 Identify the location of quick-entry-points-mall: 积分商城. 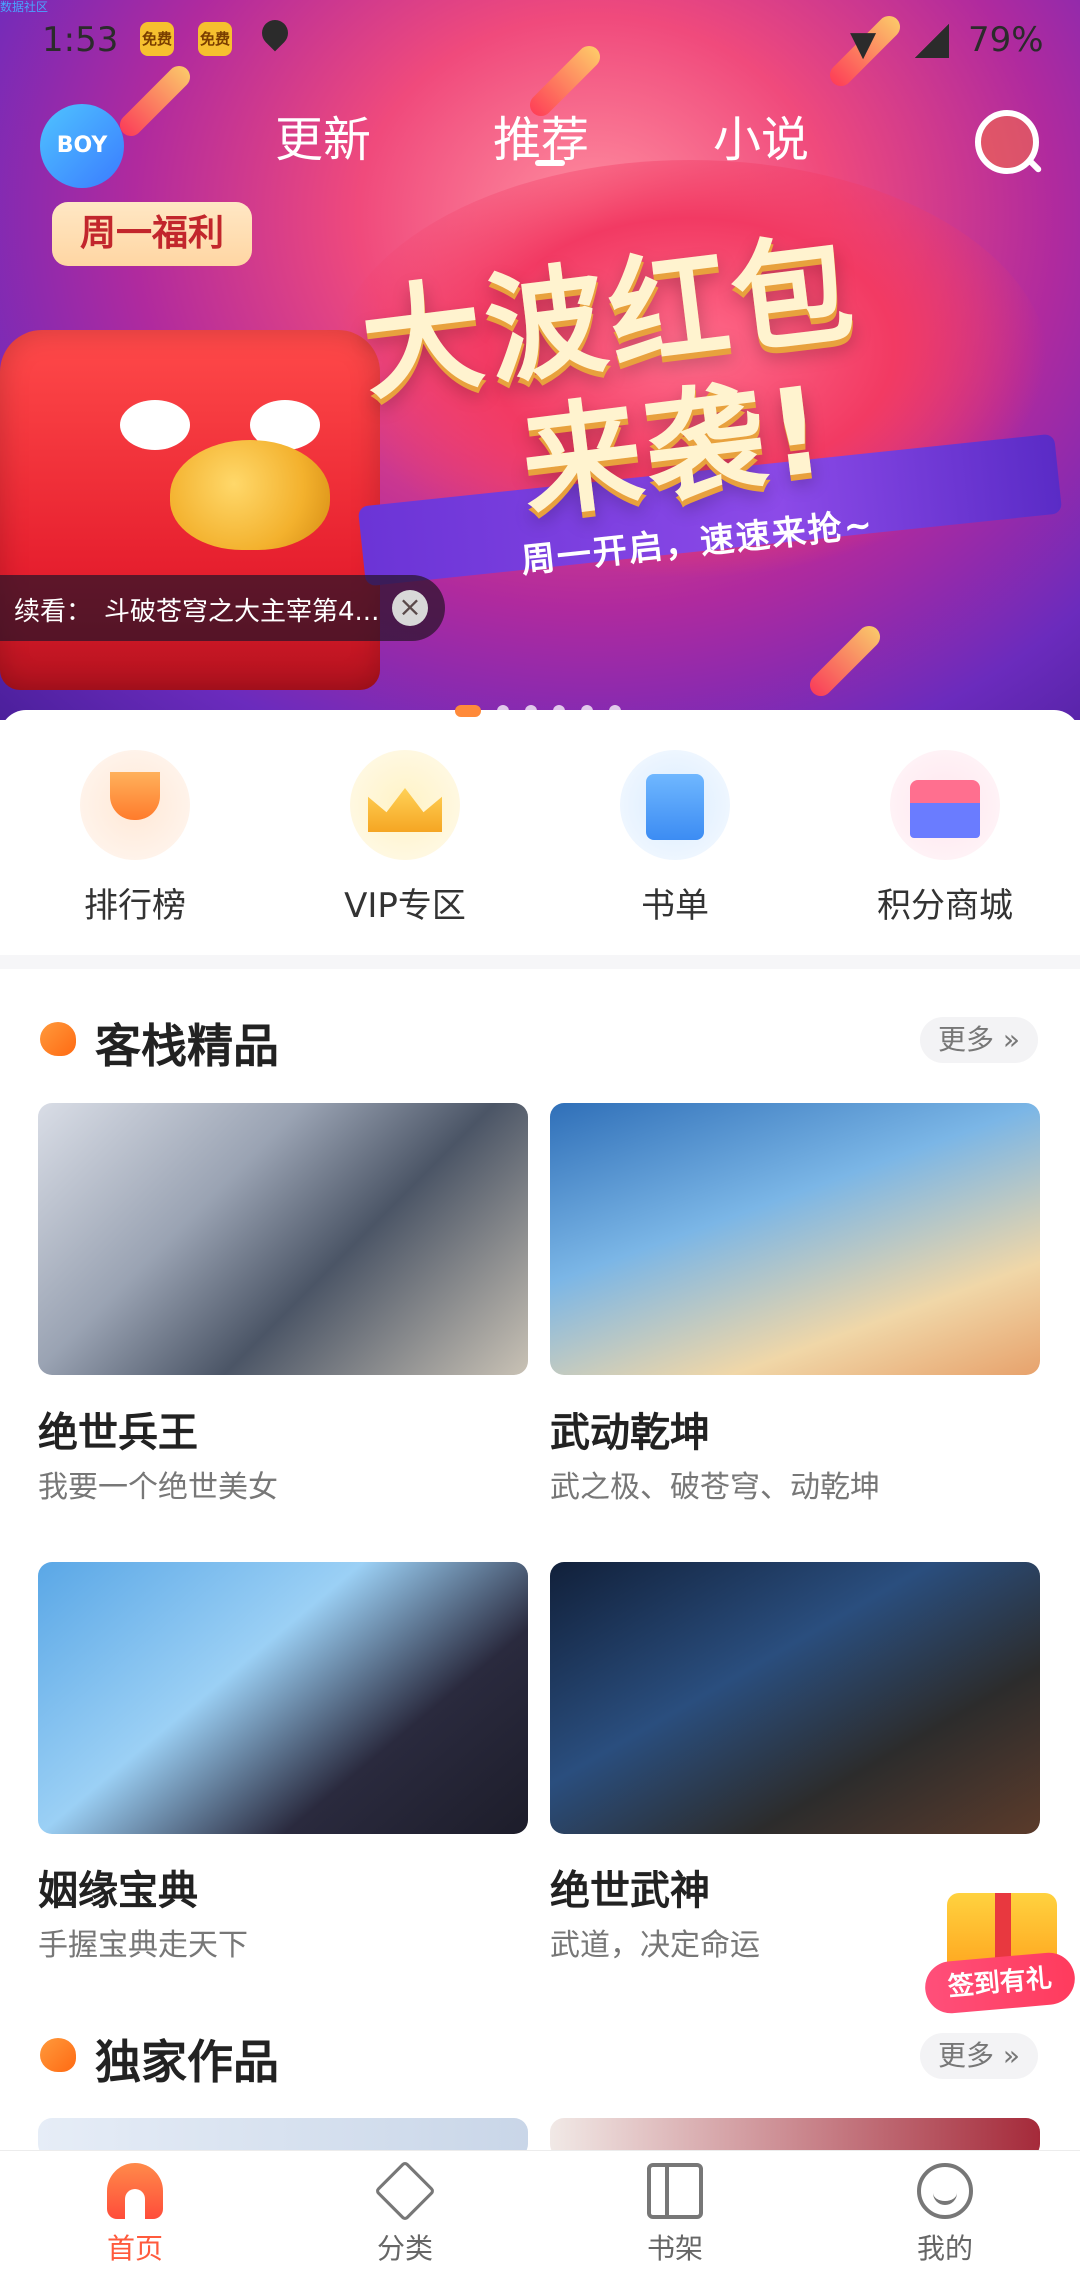
(945, 838).